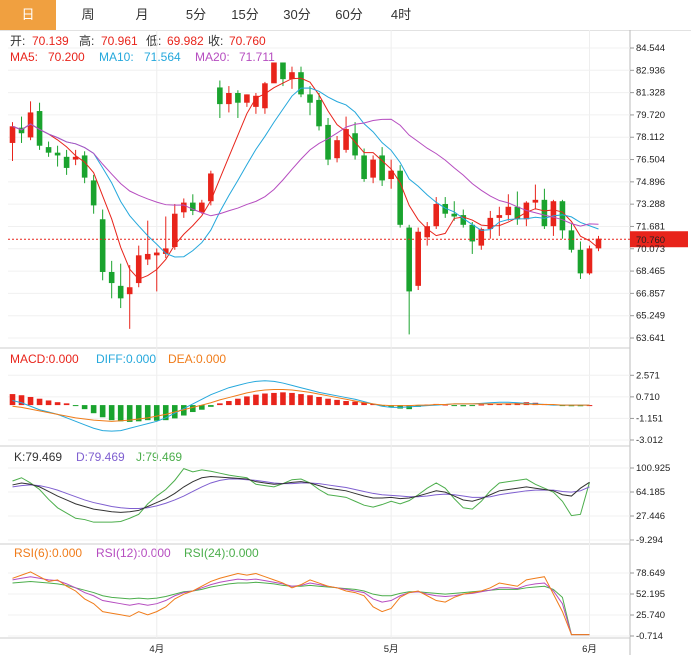 The width and height of the screenshot is (691, 670). I want to click on rsi-tick-label: 78.649, so click(650, 573).